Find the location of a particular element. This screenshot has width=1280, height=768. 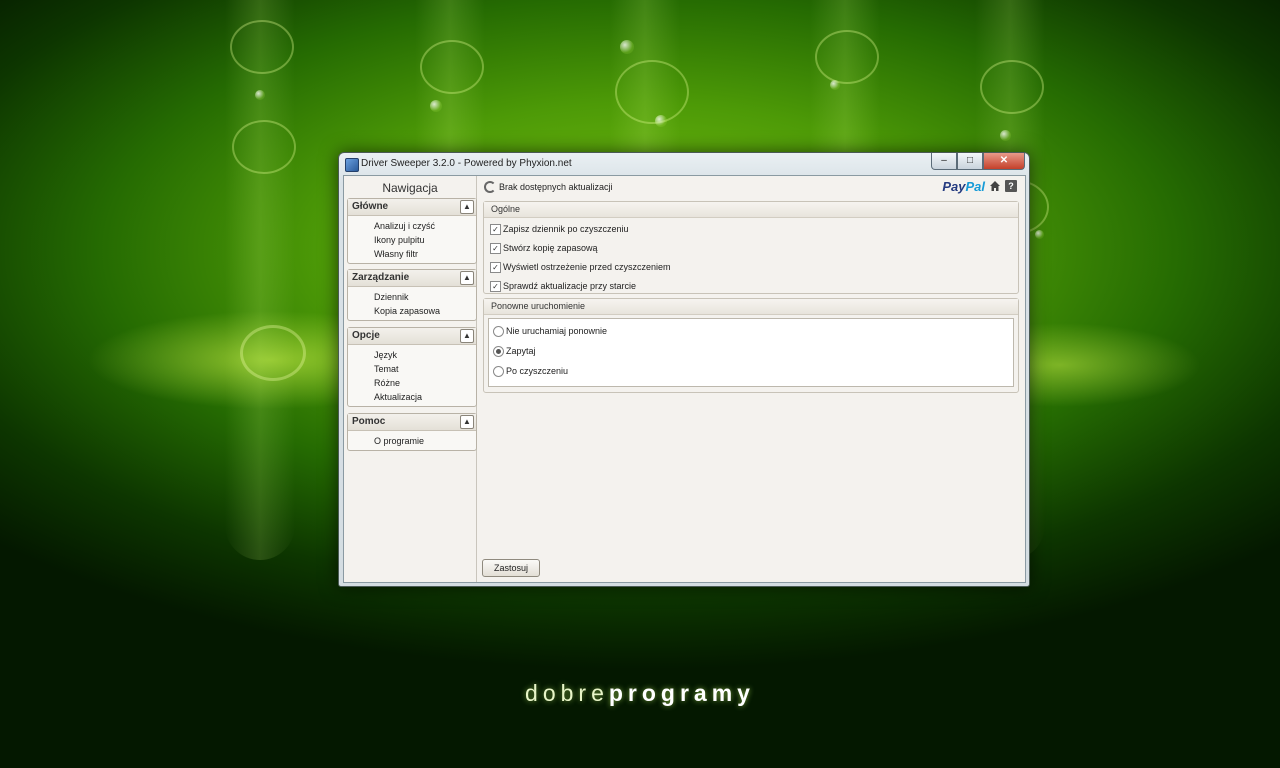

nav-group-header: Pomoc ▲ is located at coordinates (412, 422).